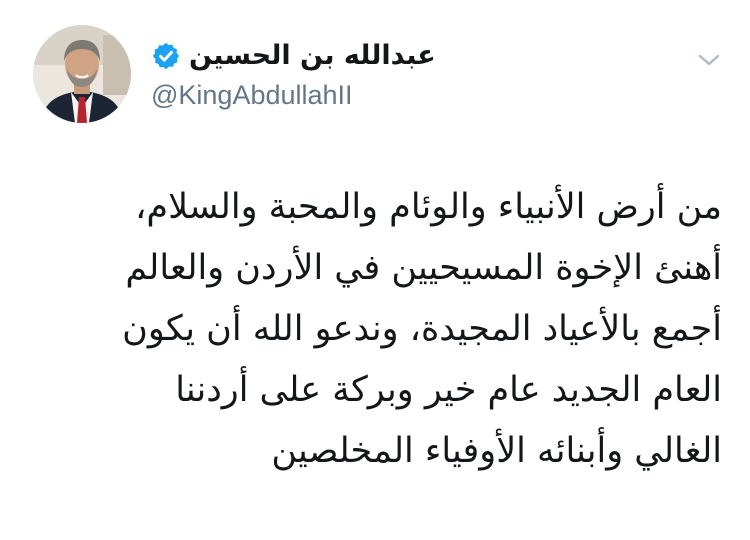 The height and width of the screenshot is (540, 750). I want to click on author-name-row: عبدالله بن الحسين, so click(301, 56).